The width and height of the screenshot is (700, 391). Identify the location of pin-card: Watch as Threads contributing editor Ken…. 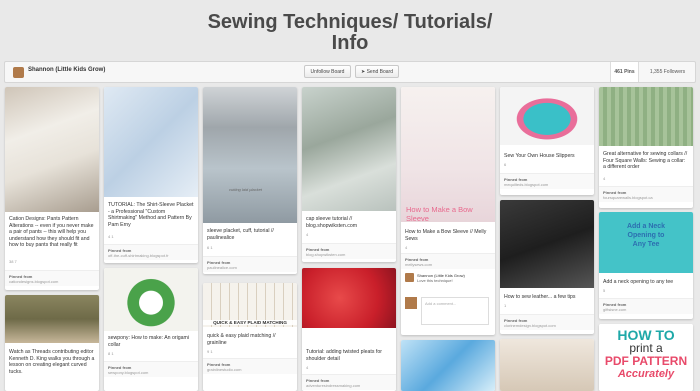
(52, 343).